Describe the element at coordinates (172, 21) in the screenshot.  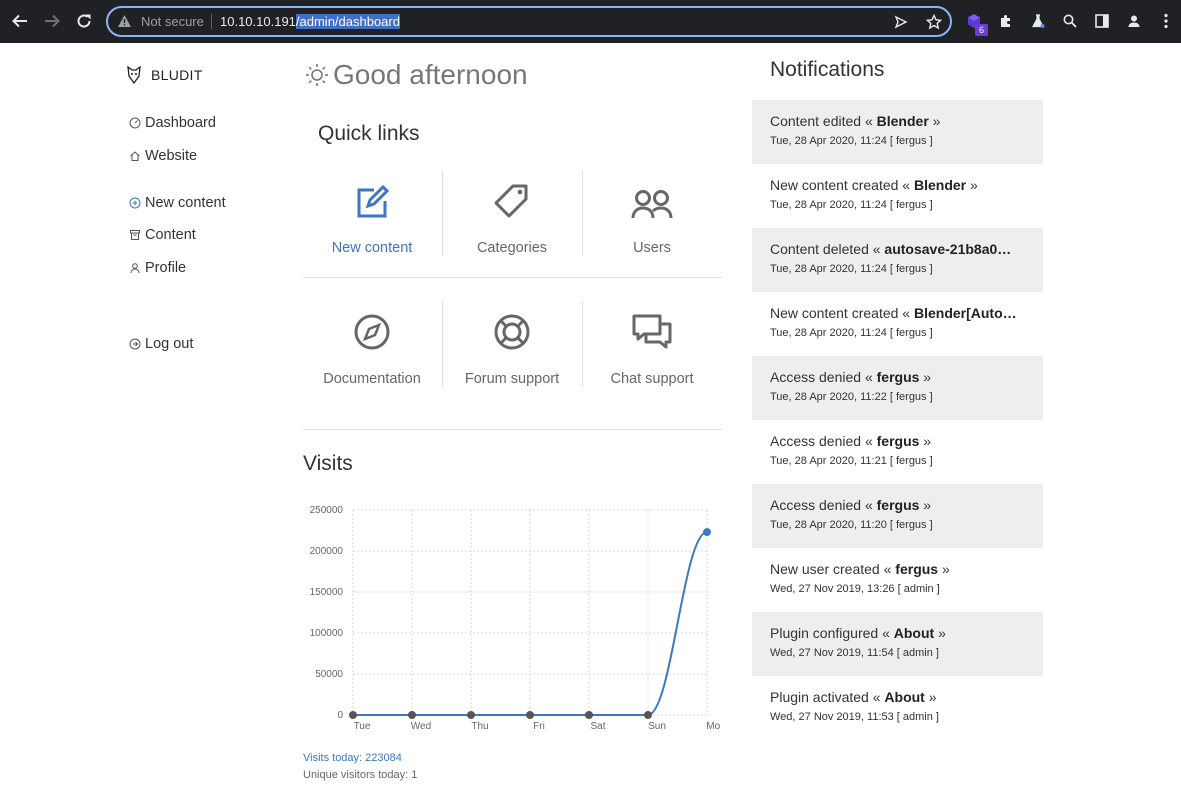
I see `security-status: Not secure` at that location.